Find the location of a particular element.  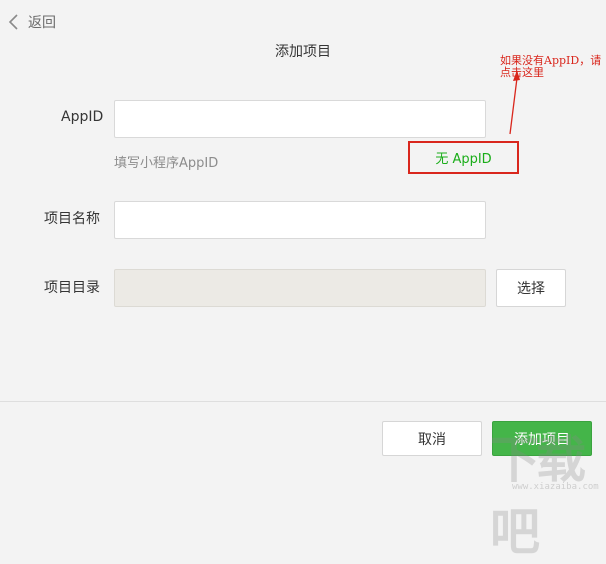

footer-divider is located at coordinates (303, 401).